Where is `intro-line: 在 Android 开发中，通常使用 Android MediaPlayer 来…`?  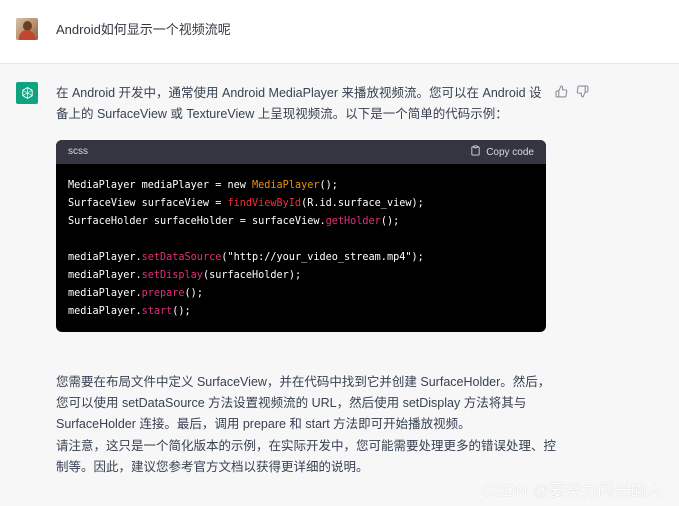
intro-line: 在 Android 开发中，通常使用 Android MediaPlayer 来… is located at coordinates (299, 93).